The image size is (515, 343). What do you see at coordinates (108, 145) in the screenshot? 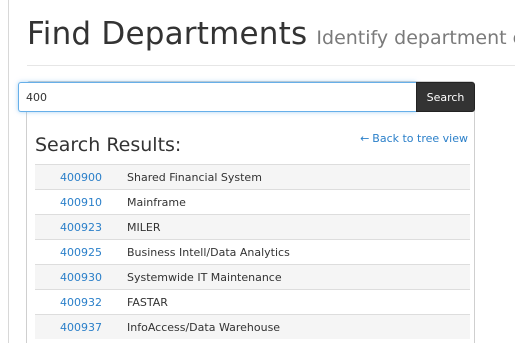
I see `results-title: Search Results:` at bounding box center [108, 145].